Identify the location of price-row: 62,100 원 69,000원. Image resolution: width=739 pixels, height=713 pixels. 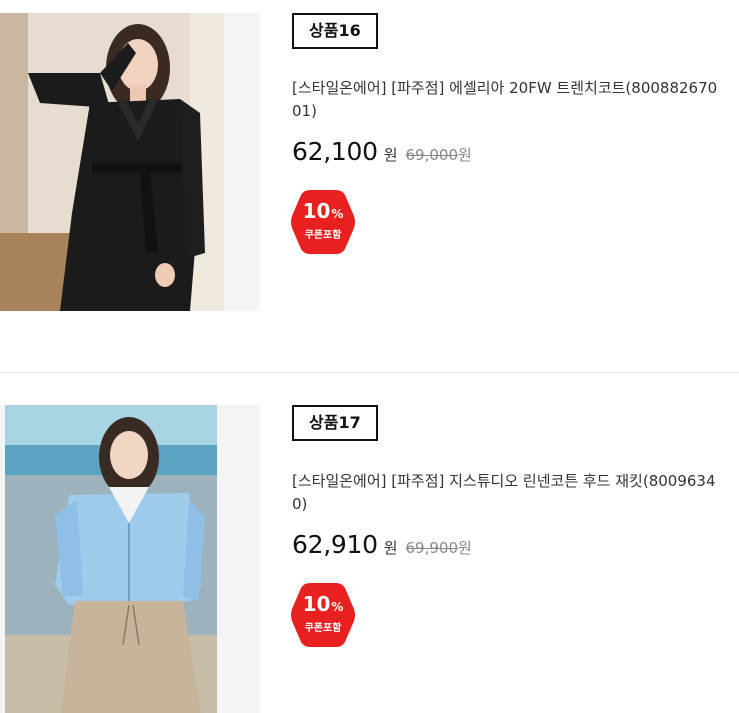
(382, 151).